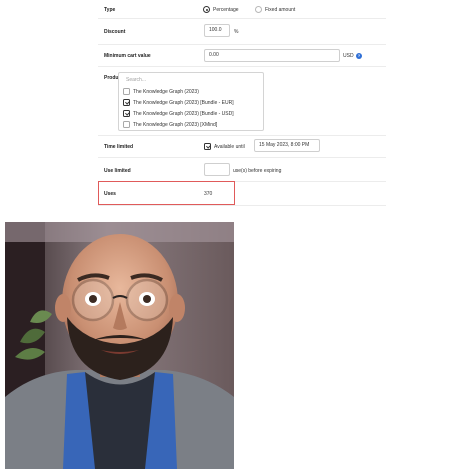  What do you see at coordinates (236, 32) in the screenshot?
I see `discount-unit: %` at bounding box center [236, 32].